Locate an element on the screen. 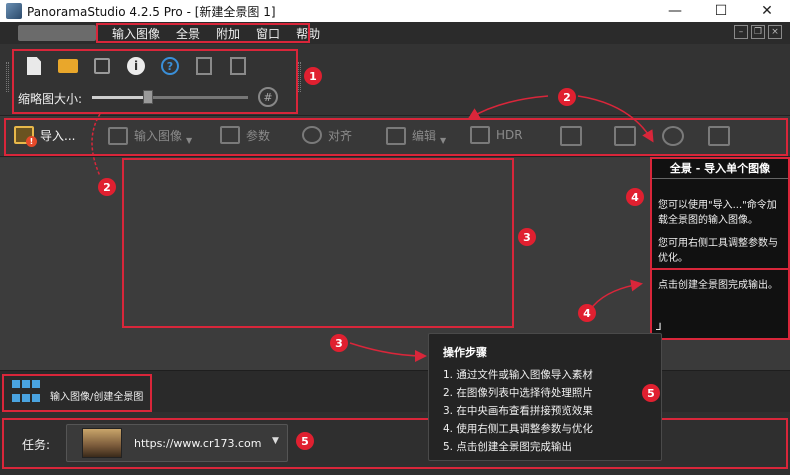 The height and width of the screenshot is (475, 790). maximize-button: ☐ is located at coordinates (721, 11).